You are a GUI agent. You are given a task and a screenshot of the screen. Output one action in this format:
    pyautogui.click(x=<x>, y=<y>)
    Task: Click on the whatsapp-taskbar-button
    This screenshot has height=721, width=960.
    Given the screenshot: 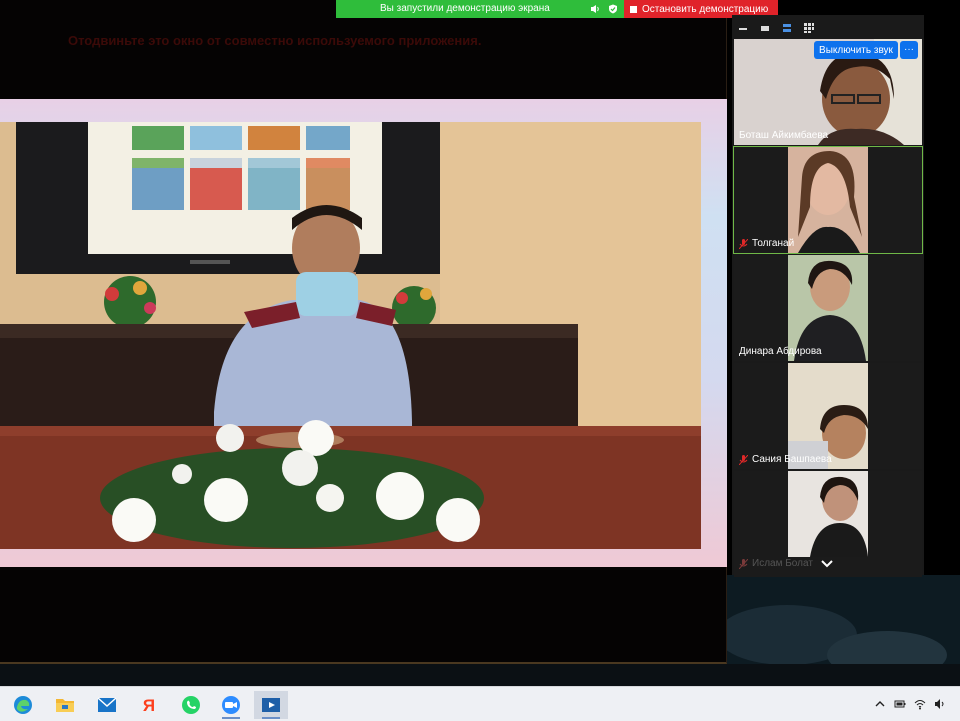 What is the action you would take?
    pyautogui.click(x=191, y=705)
    